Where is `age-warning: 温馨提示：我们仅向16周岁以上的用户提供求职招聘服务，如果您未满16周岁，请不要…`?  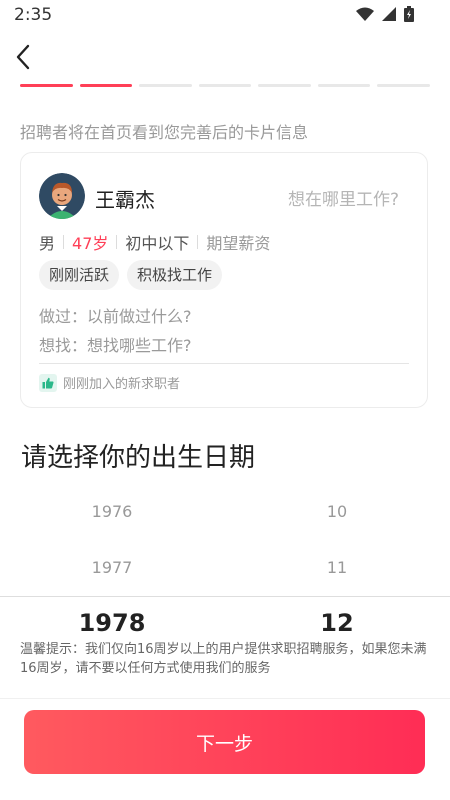
age-warning: 温馨提示：我们仅向16周岁以上的用户提供求职招聘服务，如果您未满16周岁，请不要… is located at coordinates (223, 659).